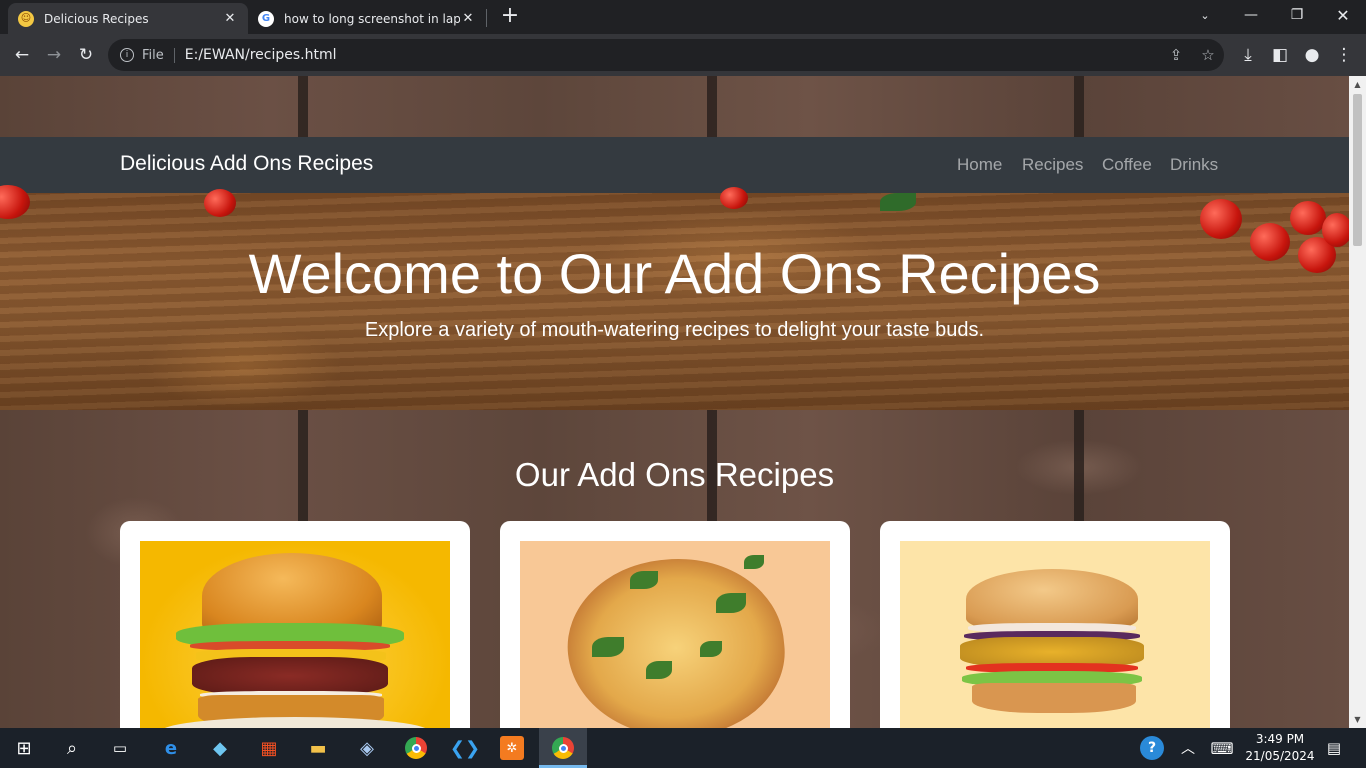 This screenshot has width=1366, height=768. I want to click on flatbread-pizza-image, so click(675, 634).